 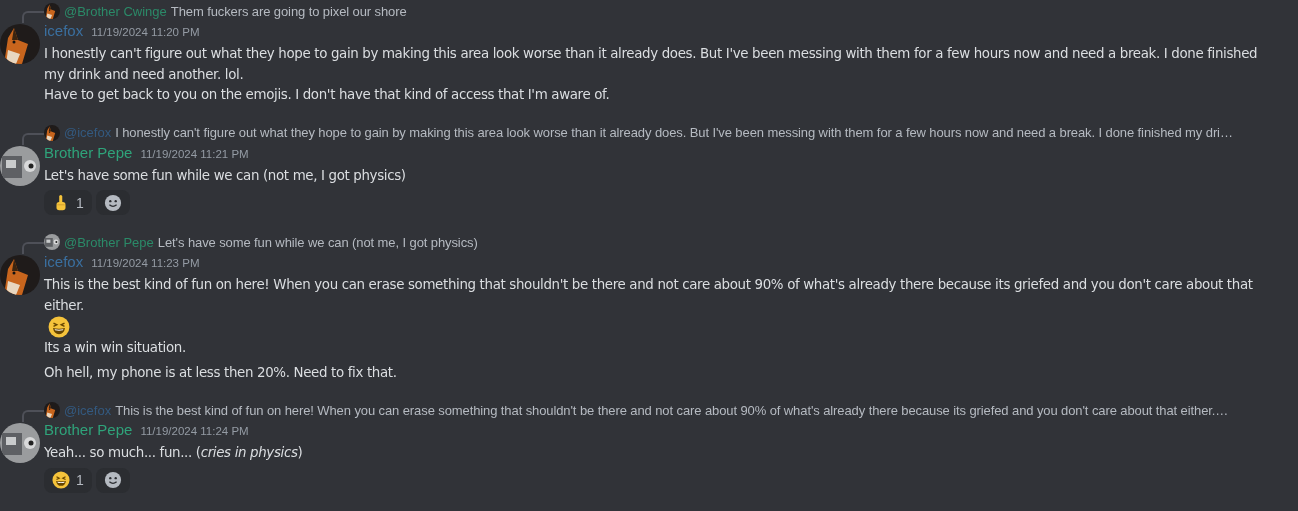 What do you see at coordinates (288, 11) in the screenshot?
I see `reply-preview: Them fuckers are going to pixel our shore` at bounding box center [288, 11].